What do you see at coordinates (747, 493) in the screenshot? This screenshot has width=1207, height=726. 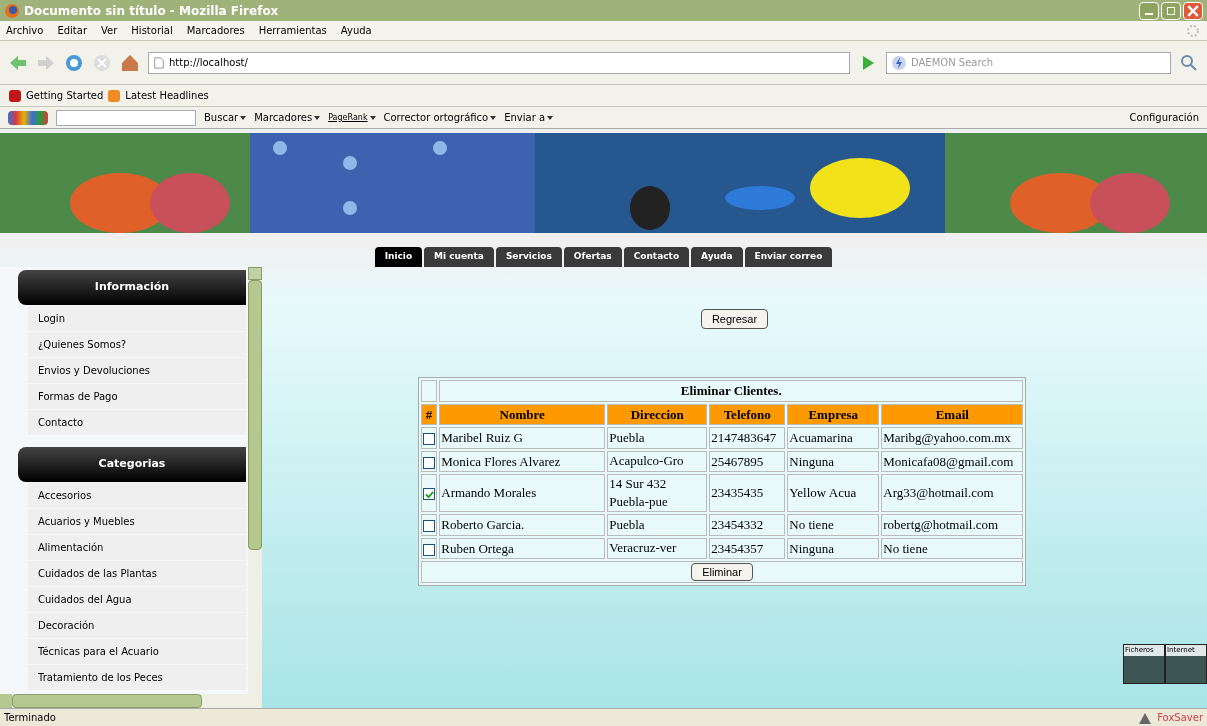 I see `table-cell: 23435435` at bounding box center [747, 493].